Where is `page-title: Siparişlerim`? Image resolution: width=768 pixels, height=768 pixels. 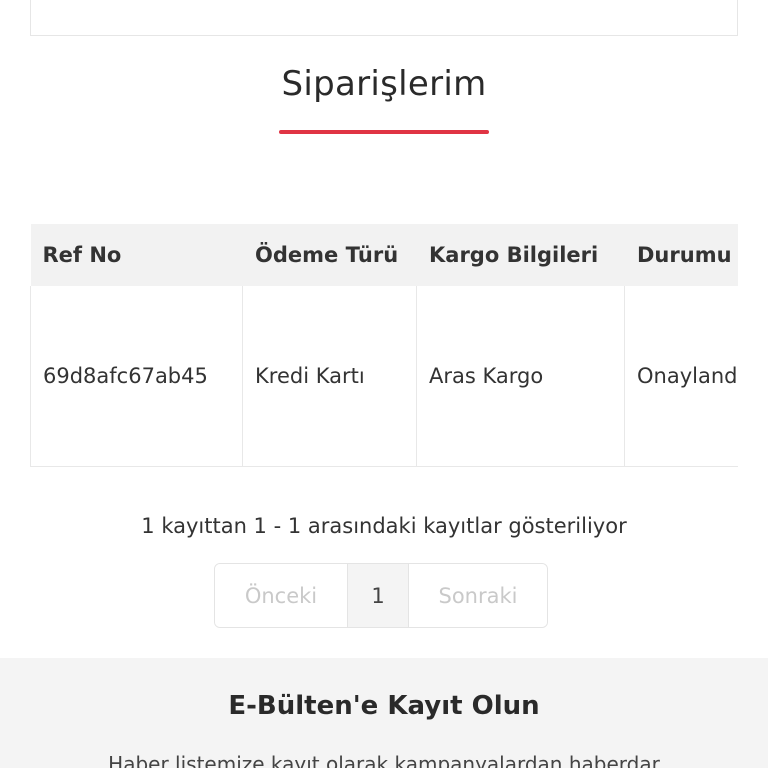 page-title: Siparişlerim is located at coordinates (384, 84).